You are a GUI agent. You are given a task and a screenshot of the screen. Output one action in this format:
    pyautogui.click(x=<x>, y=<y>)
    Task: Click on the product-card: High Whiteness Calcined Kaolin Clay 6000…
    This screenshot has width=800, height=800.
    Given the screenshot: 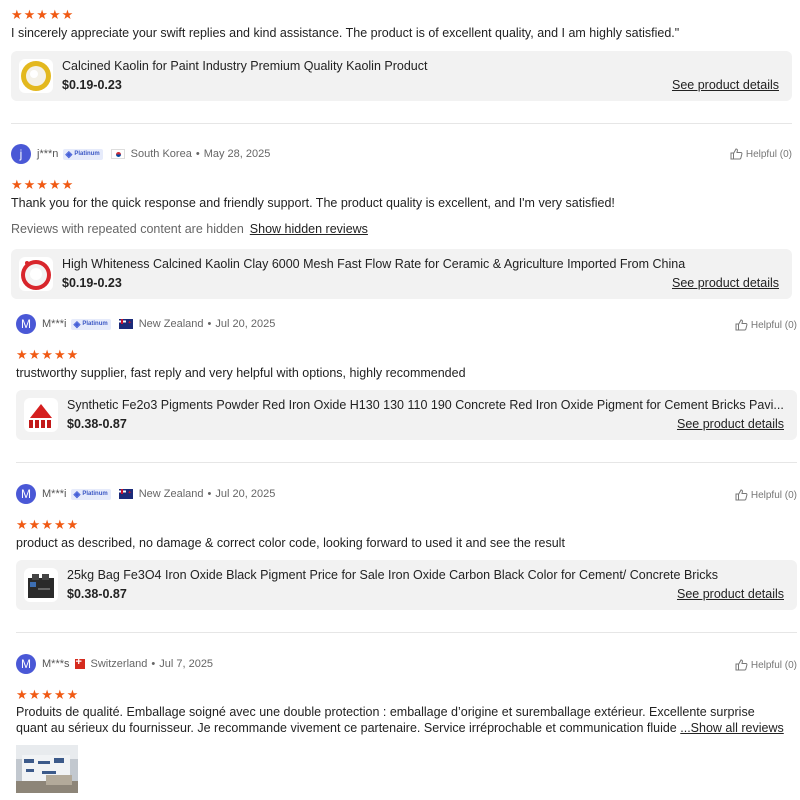 What is the action you would take?
    pyautogui.click(x=401, y=274)
    